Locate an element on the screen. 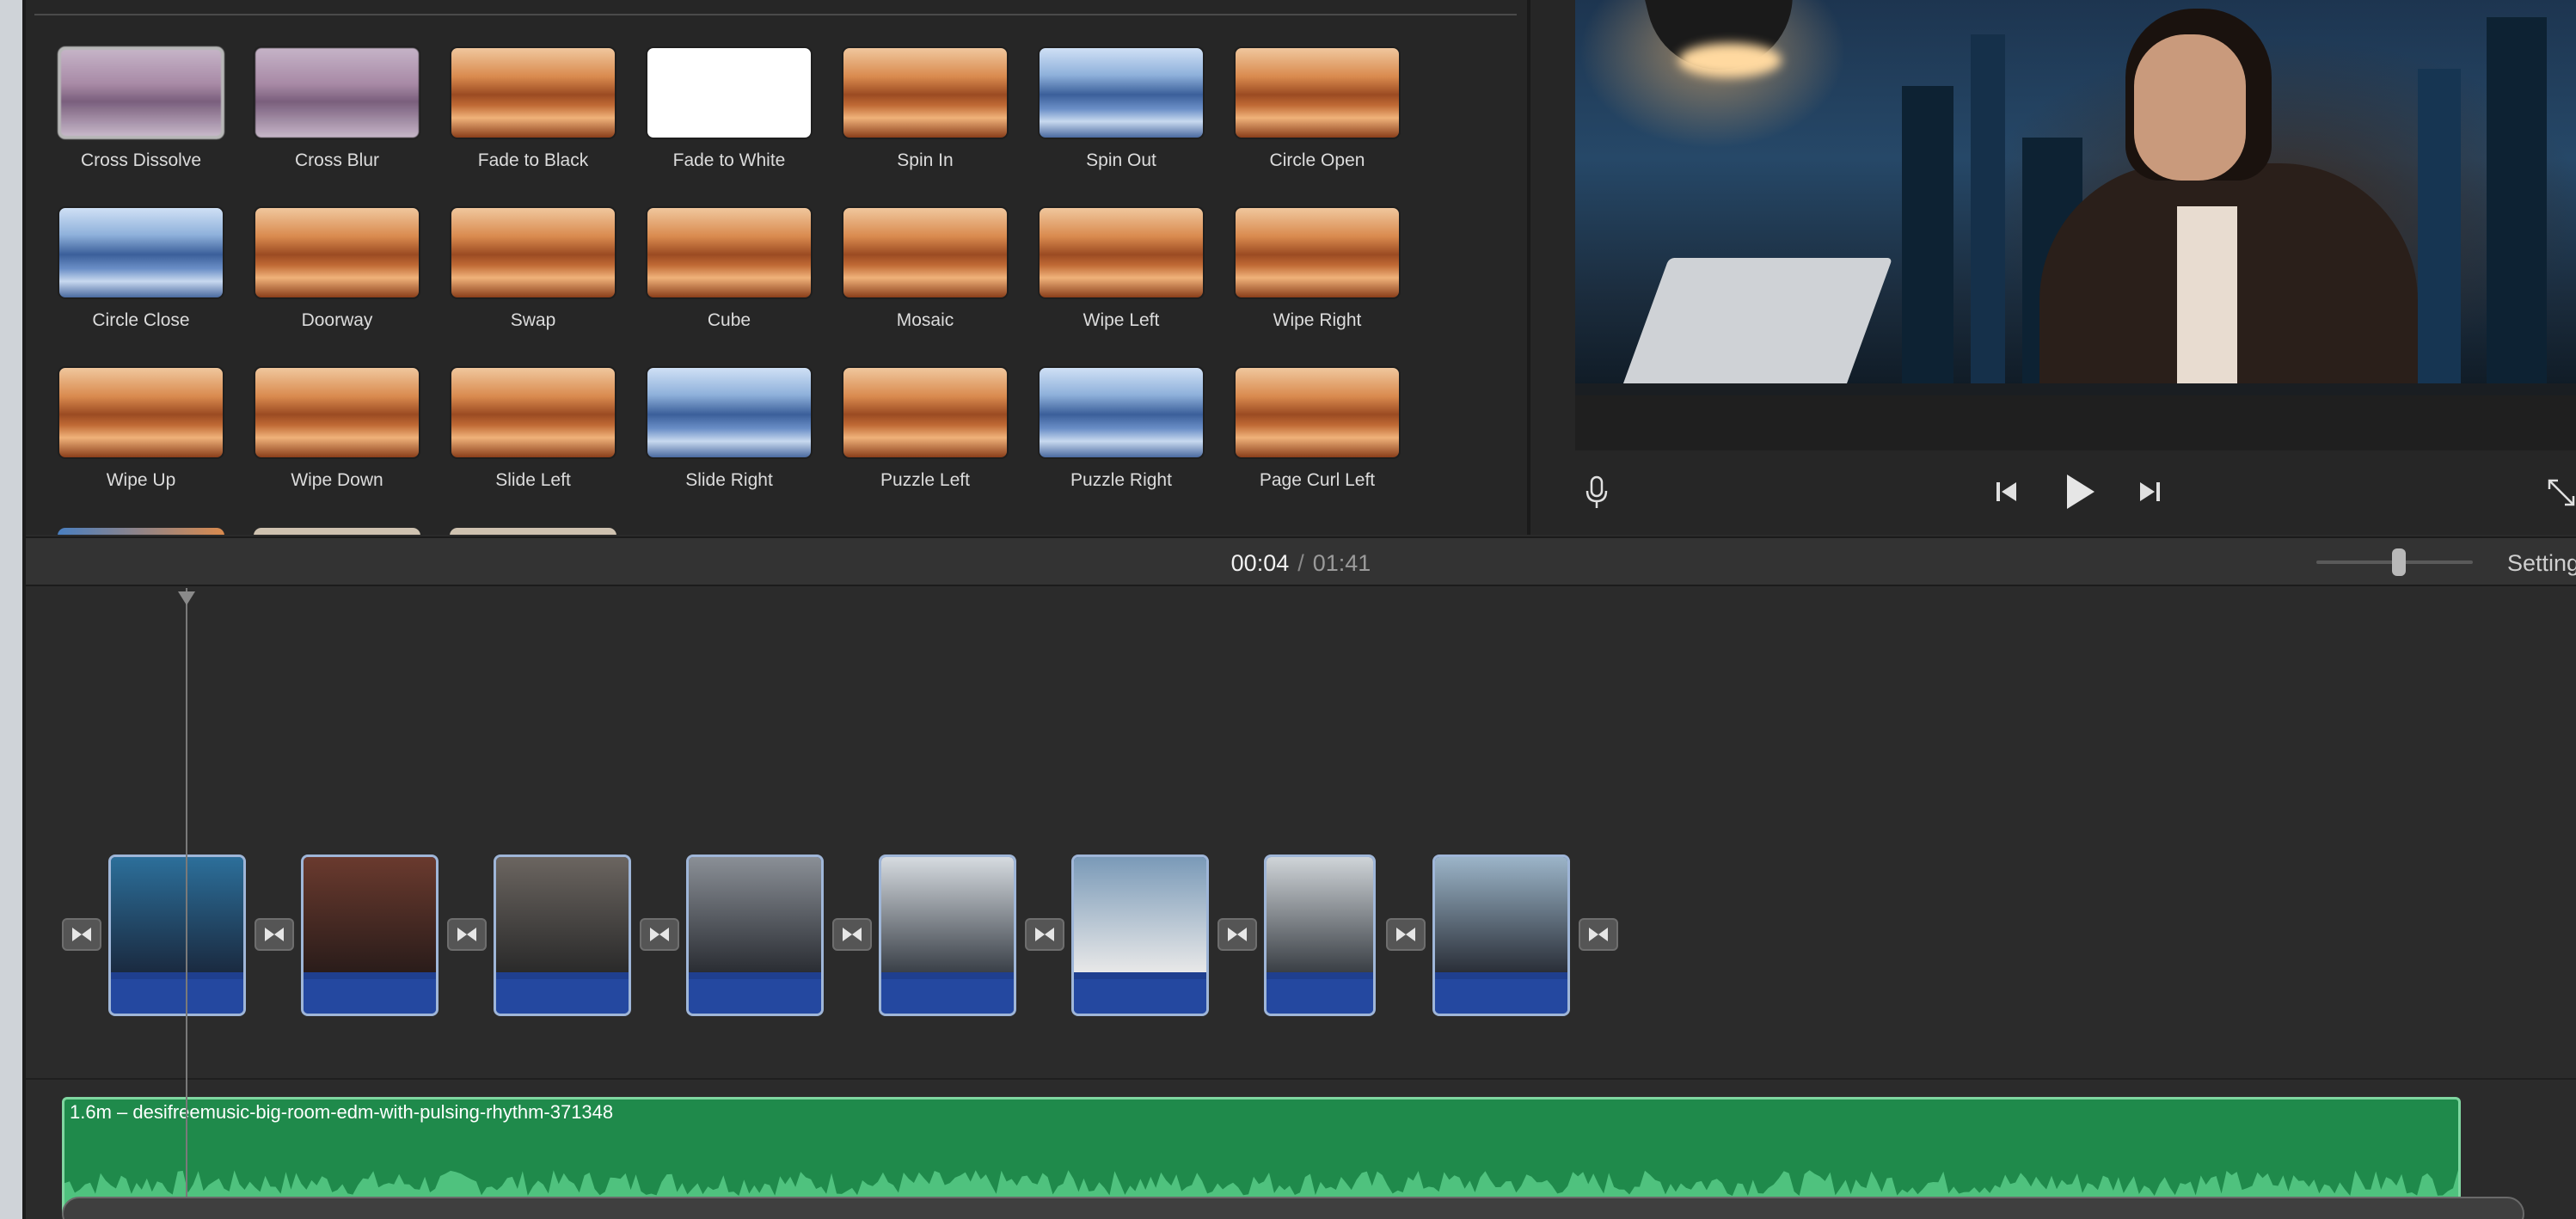 This screenshot has width=2576, height=1219. transition-label: Wipe Right is located at coordinates (1317, 320).